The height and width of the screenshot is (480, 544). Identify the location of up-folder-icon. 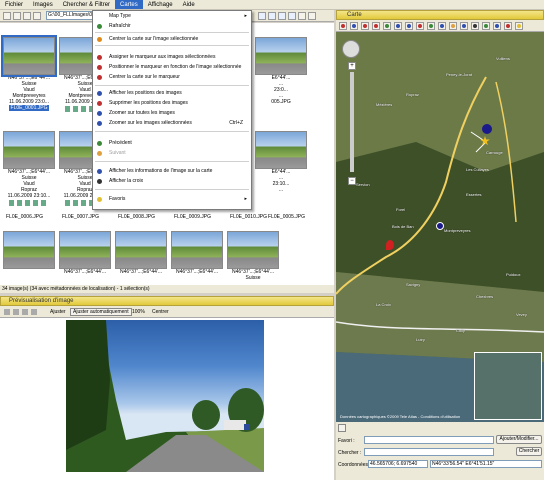
(27, 16).